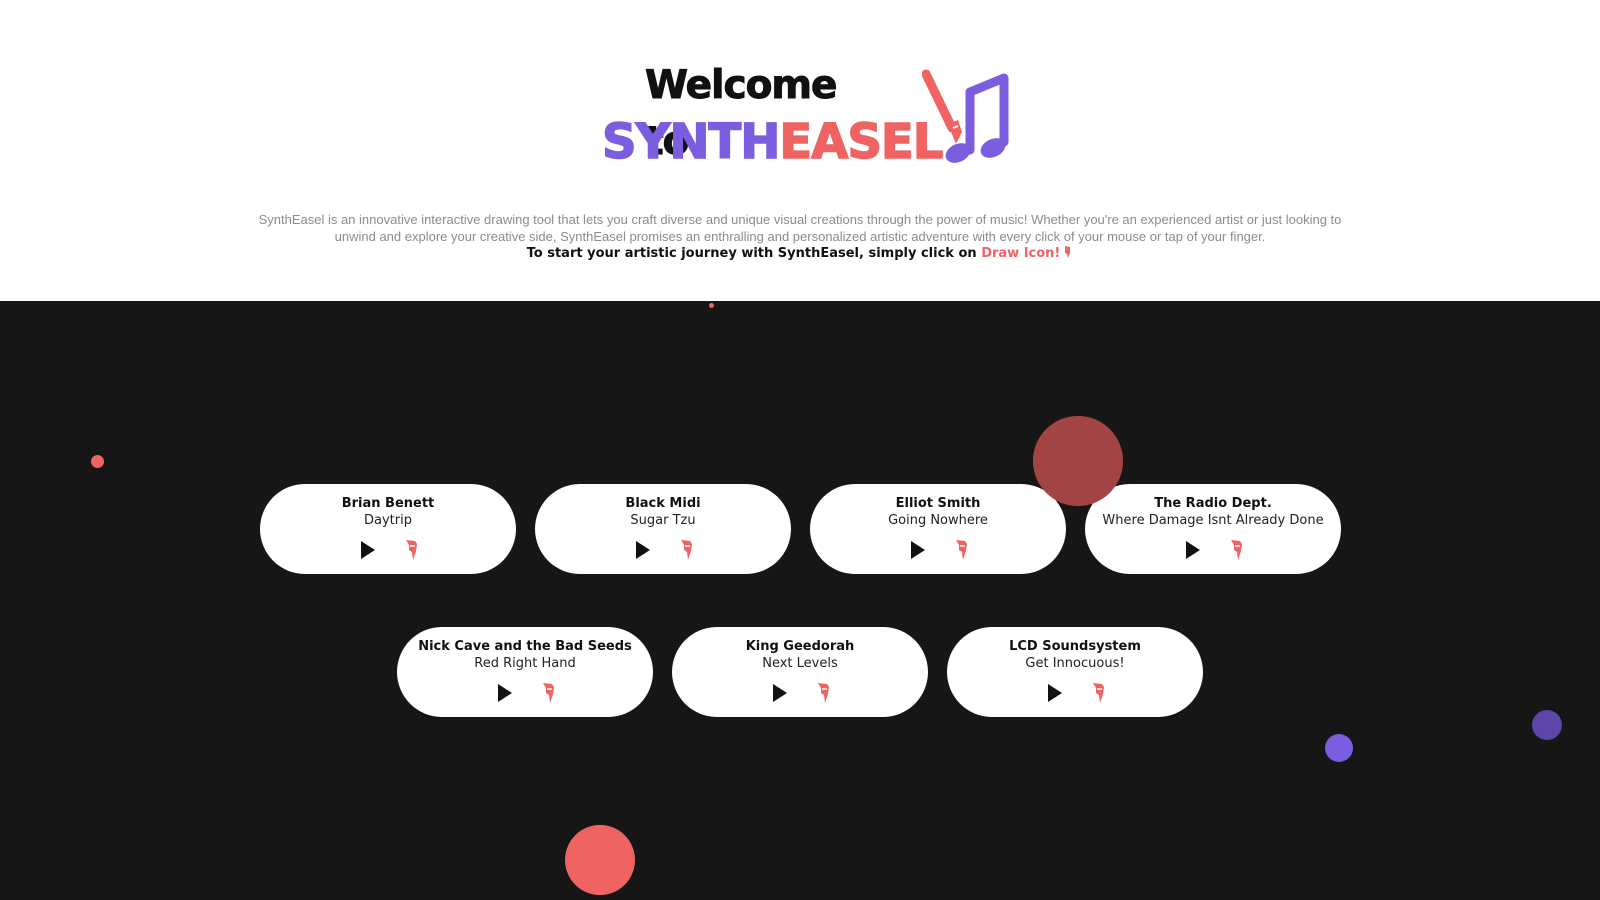  I want to click on brand-easel: EASEL, so click(861, 142).